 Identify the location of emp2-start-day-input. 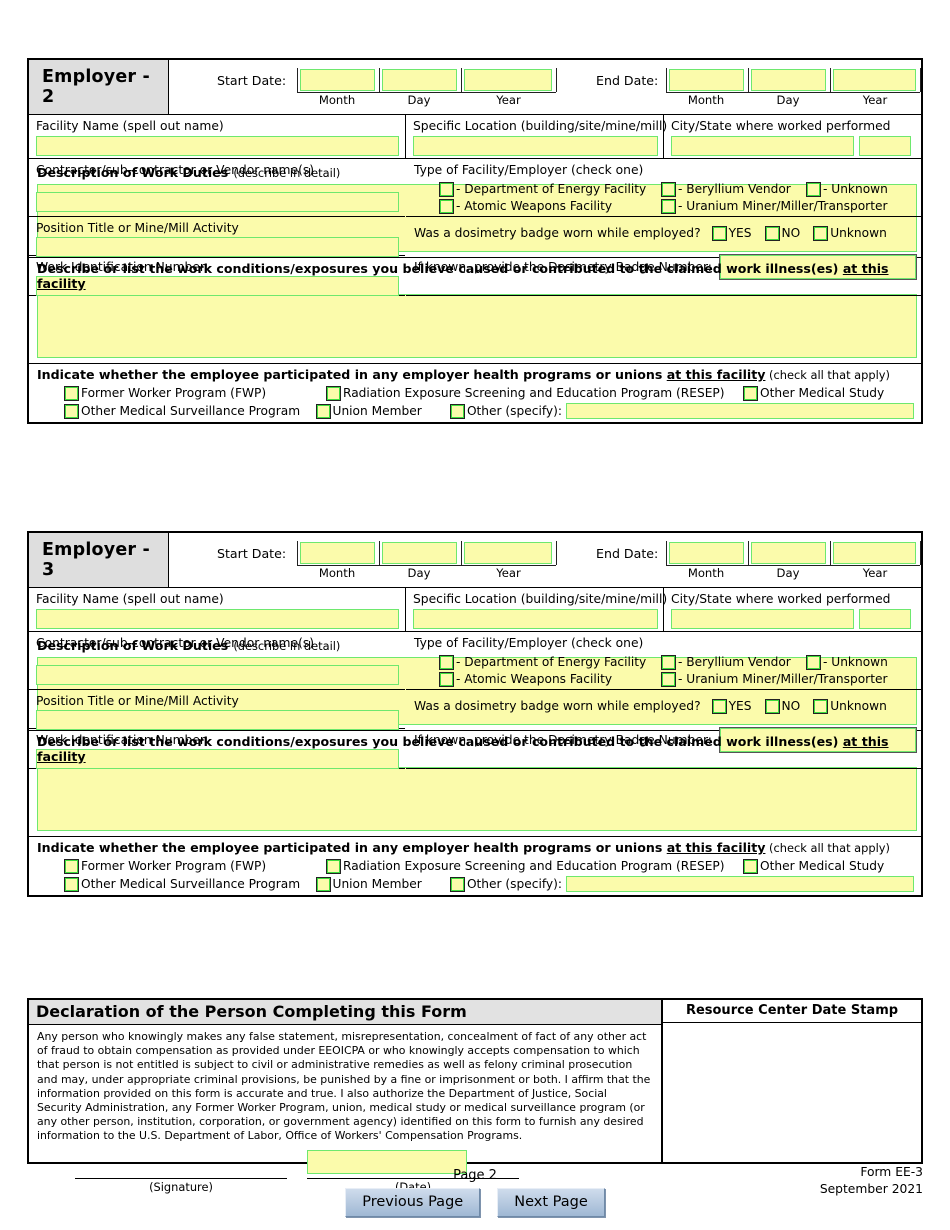
(419, 80).